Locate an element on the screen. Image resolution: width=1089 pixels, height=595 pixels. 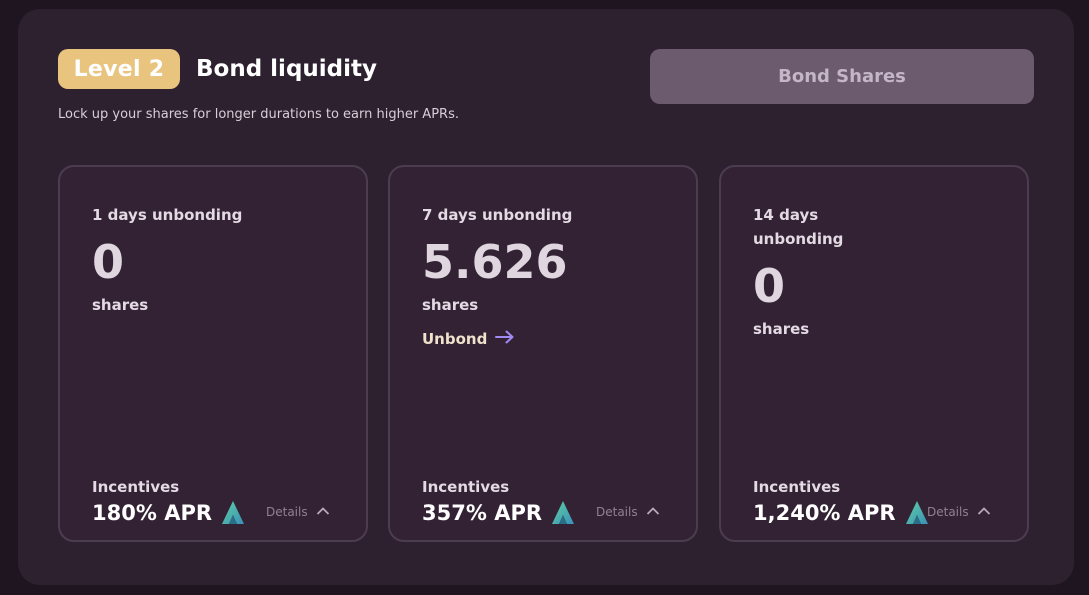
shares-amount: 5.626 is located at coordinates (495, 262).